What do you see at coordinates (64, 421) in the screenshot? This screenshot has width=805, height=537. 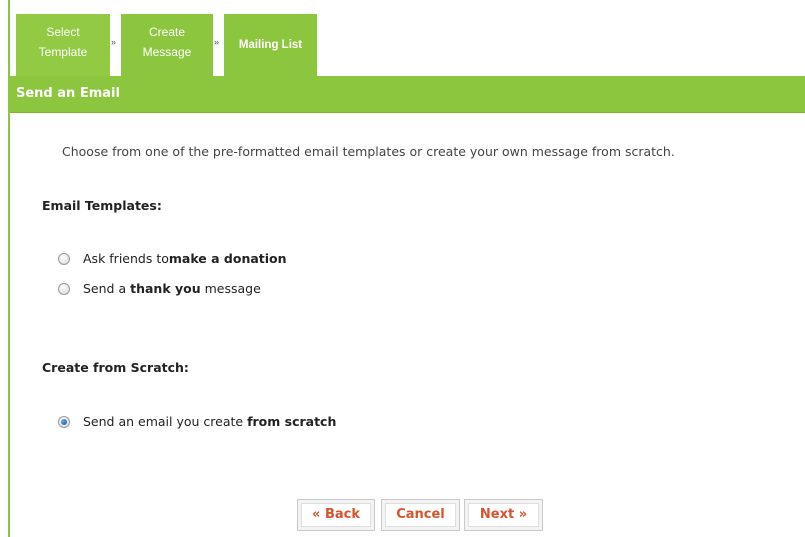 I see `radio-from-scratch` at bounding box center [64, 421].